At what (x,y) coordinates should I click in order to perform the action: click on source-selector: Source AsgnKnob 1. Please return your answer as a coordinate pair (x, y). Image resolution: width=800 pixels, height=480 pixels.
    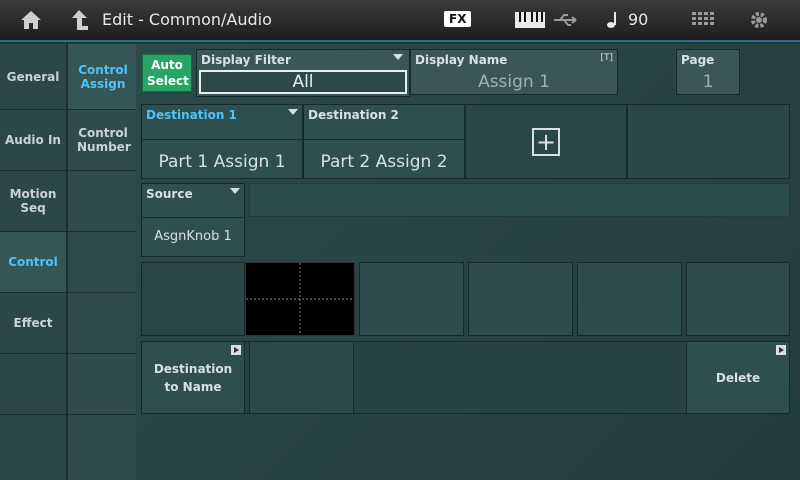
    Looking at the image, I should click on (193, 220).